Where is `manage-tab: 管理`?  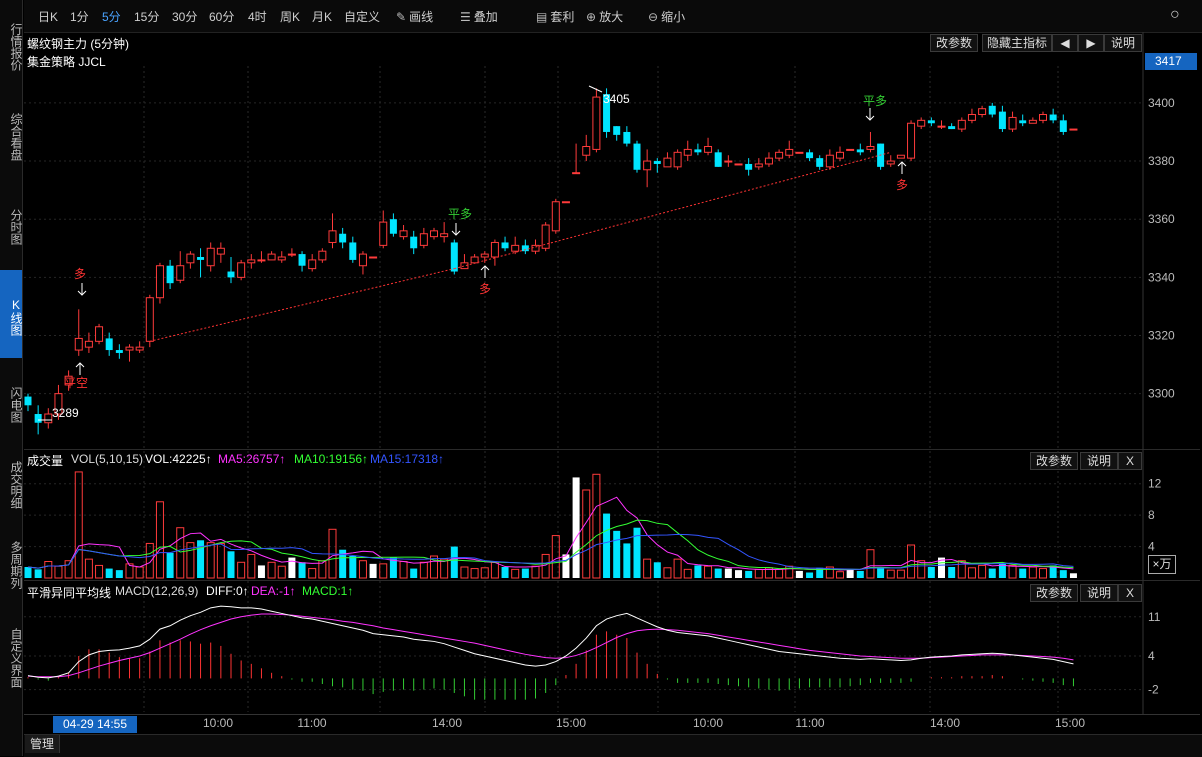 manage-tab: 管理 is located at coordinates (42, 744).